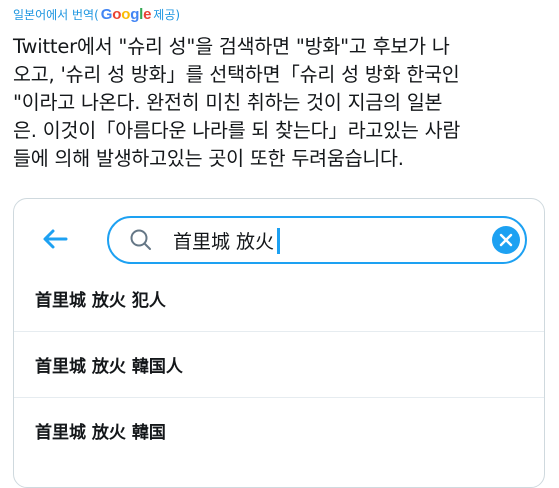 The image size is (559, 488). What do you see at coordinates (109, 367) in the screenshot?
I see `suggestion-label: 首里城 放火 韓国人` at bounding box center [109, 367].